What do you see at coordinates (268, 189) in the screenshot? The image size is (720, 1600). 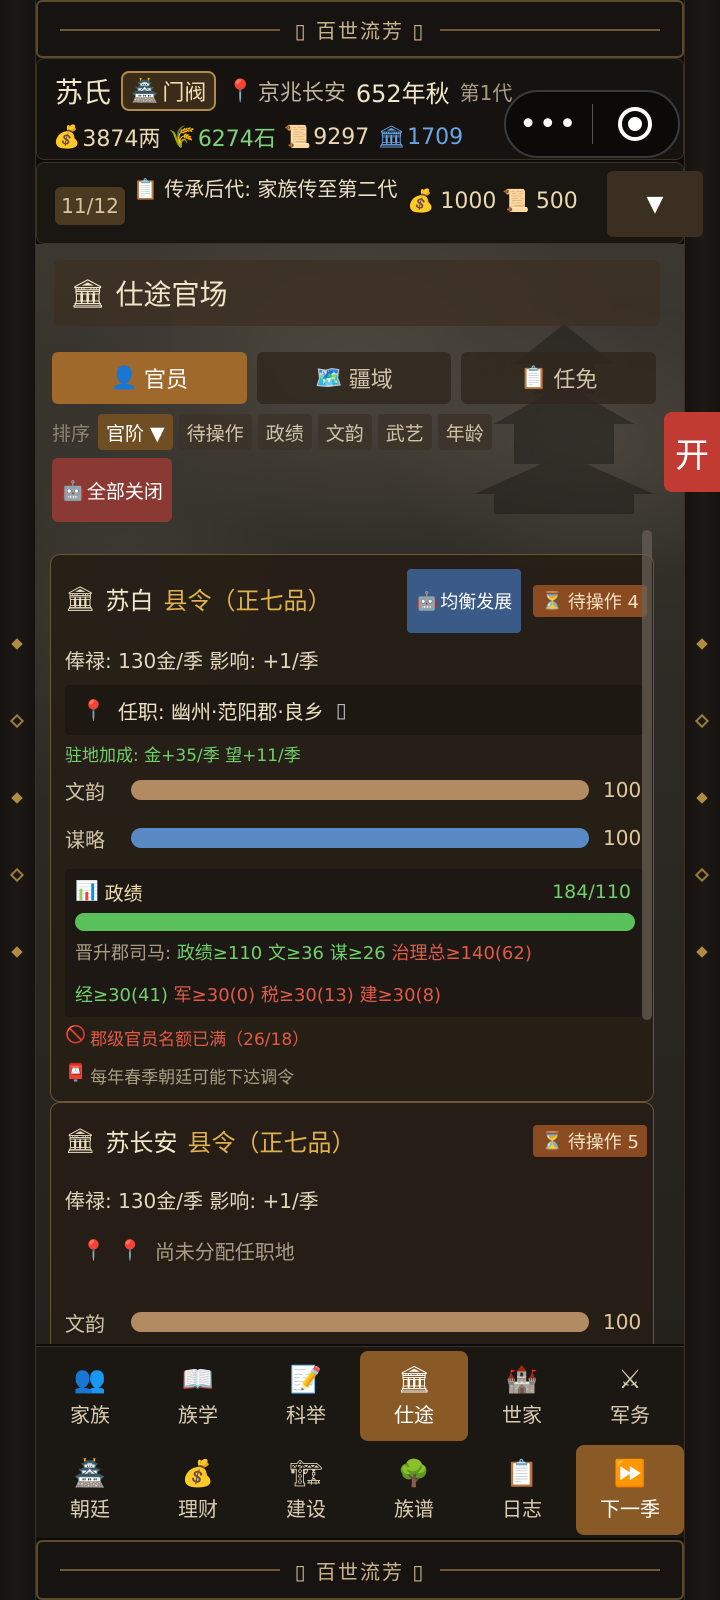 I see `task-text: 📋 传承后代: 家族传至第二代` at bounding box center [268, 189].